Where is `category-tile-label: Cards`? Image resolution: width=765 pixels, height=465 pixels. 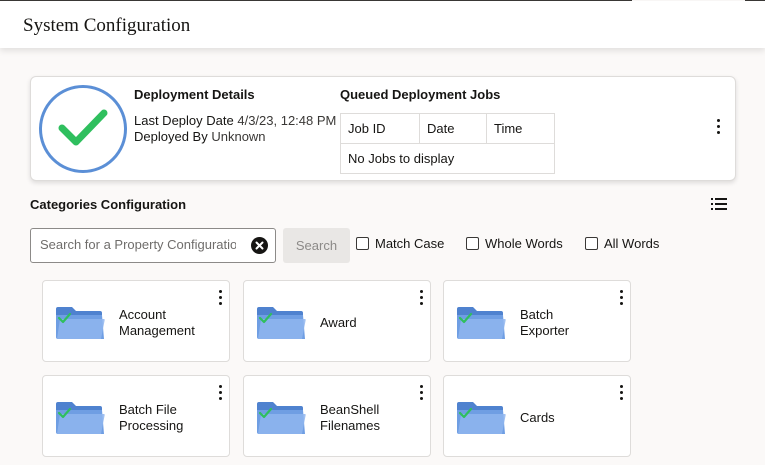 category-tile-label: Cards is located at coordinates (537, 418).